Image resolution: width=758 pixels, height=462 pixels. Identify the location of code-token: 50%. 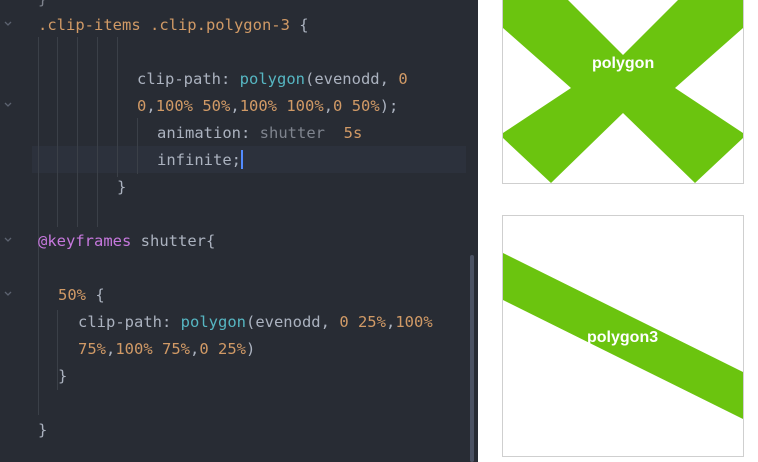
(72, 295).